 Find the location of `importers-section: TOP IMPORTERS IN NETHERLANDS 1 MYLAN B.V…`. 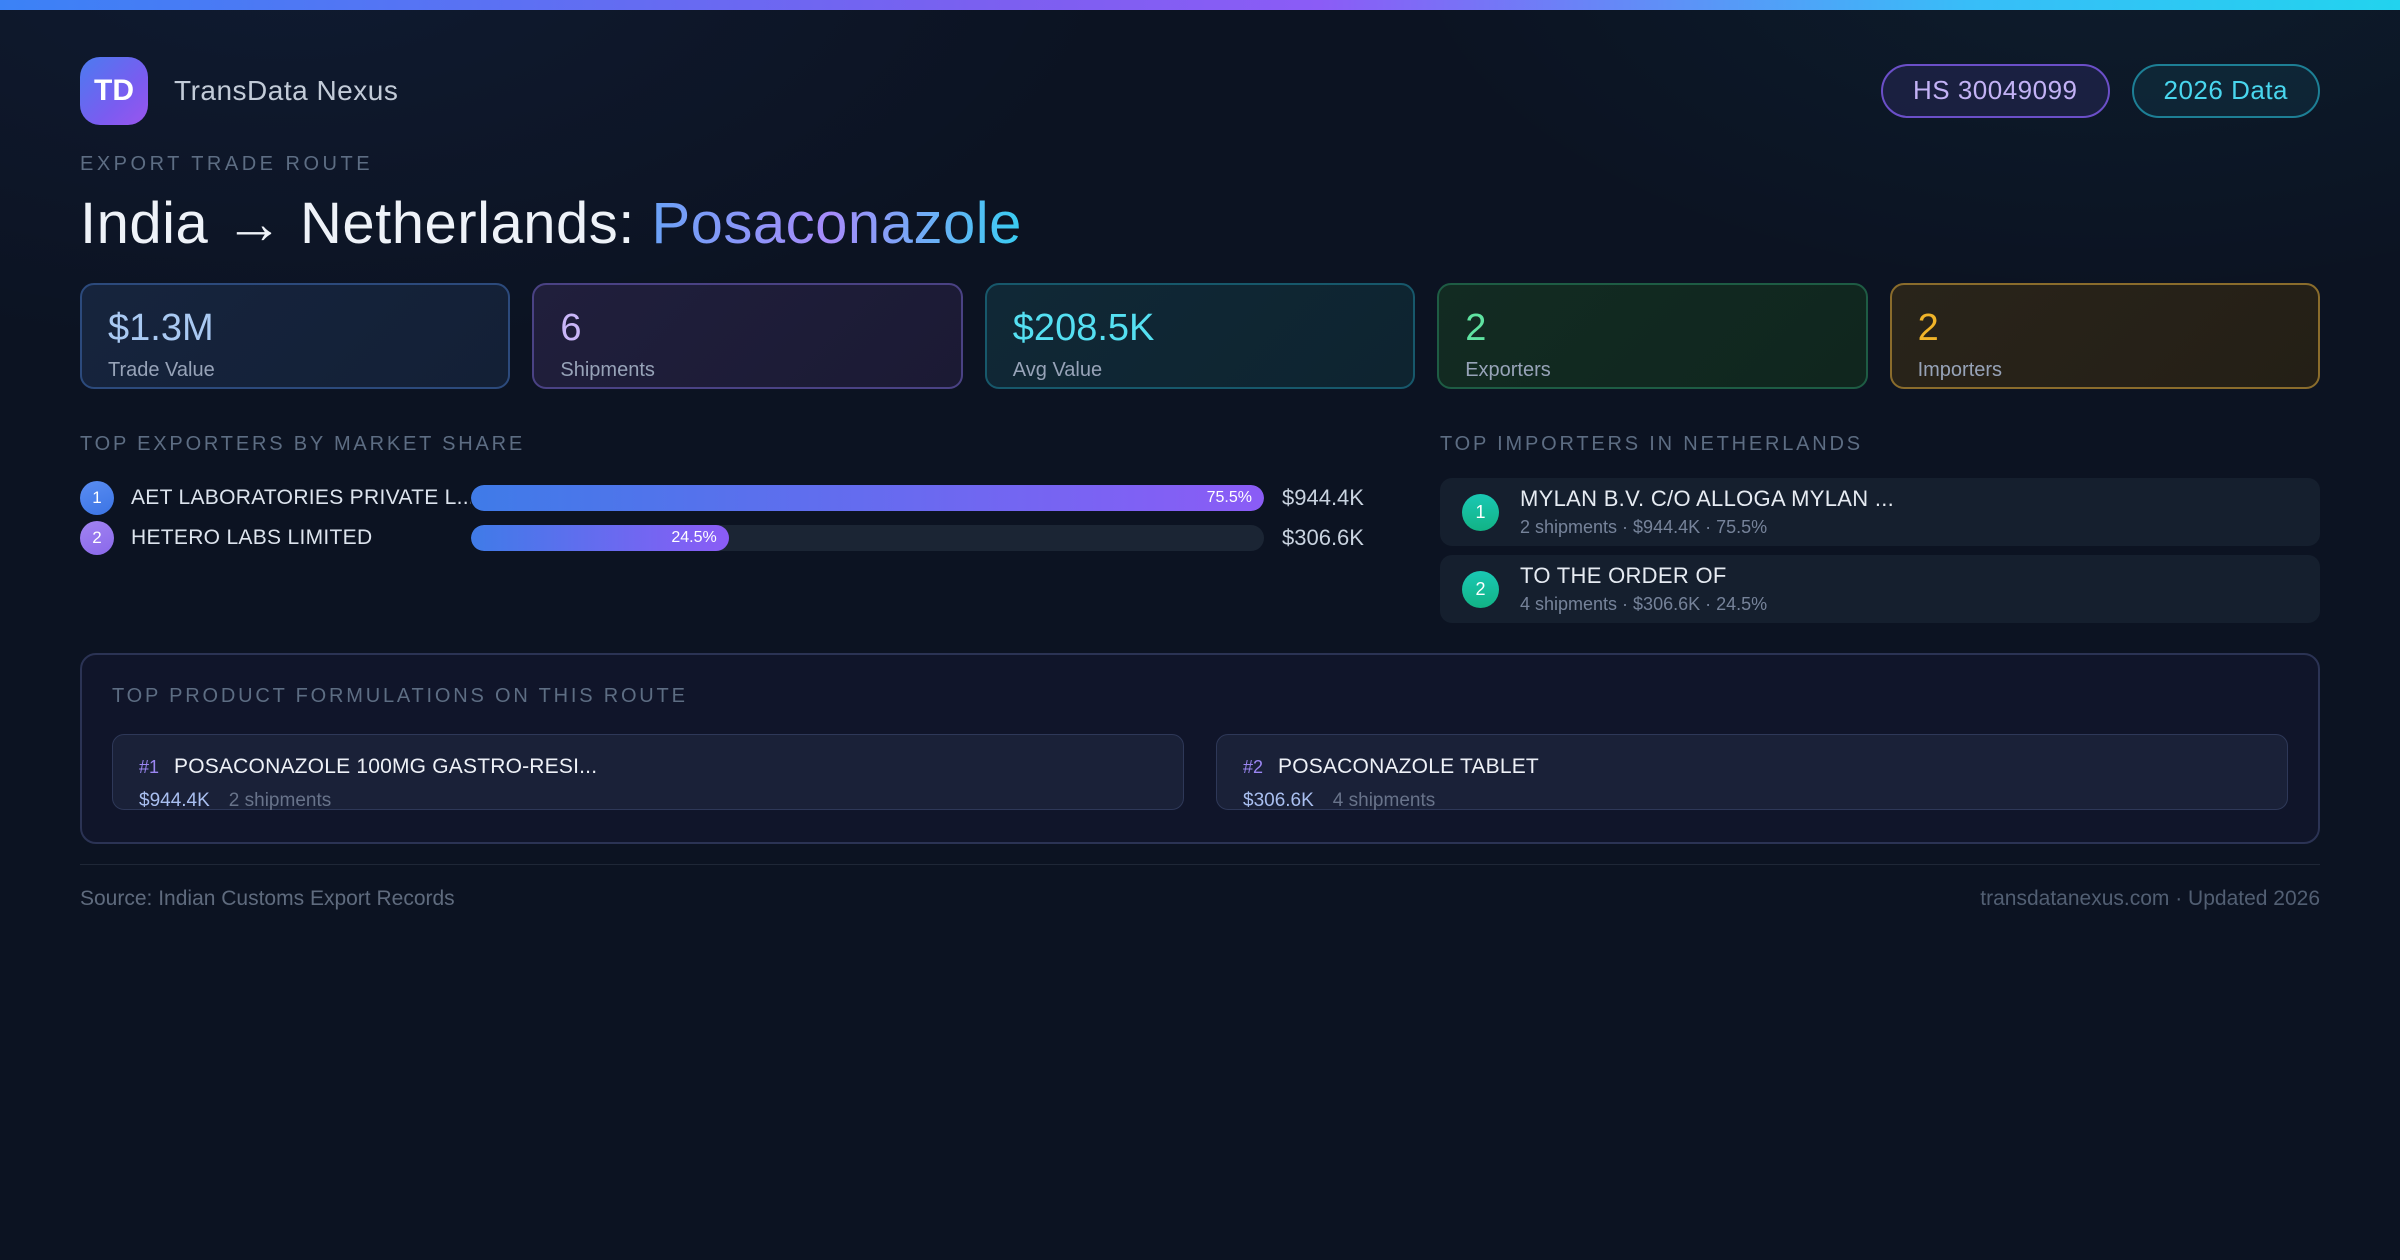

importers-section: TOP IMPORTERS IN NETHERLANDS 1 MYLAN B.V… is located at coordinates (1880, 528).